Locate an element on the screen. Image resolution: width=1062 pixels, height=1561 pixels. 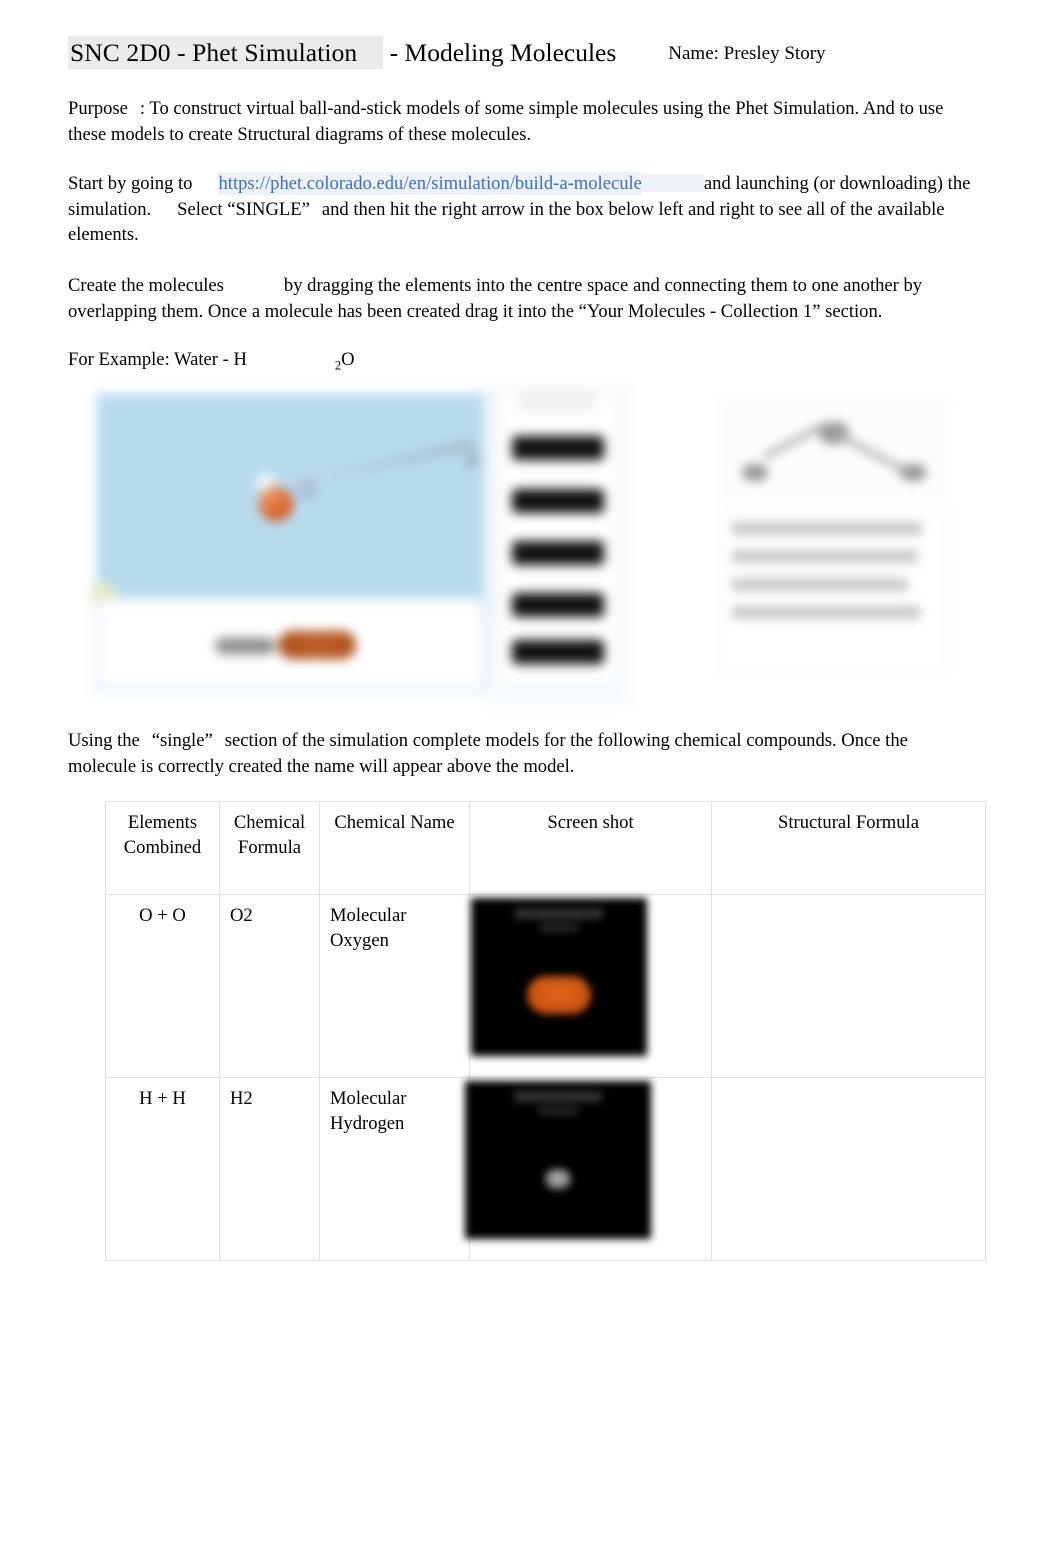
cell-chemical-name: Molecular Hydrogen is located at coordinates (394, 1169).